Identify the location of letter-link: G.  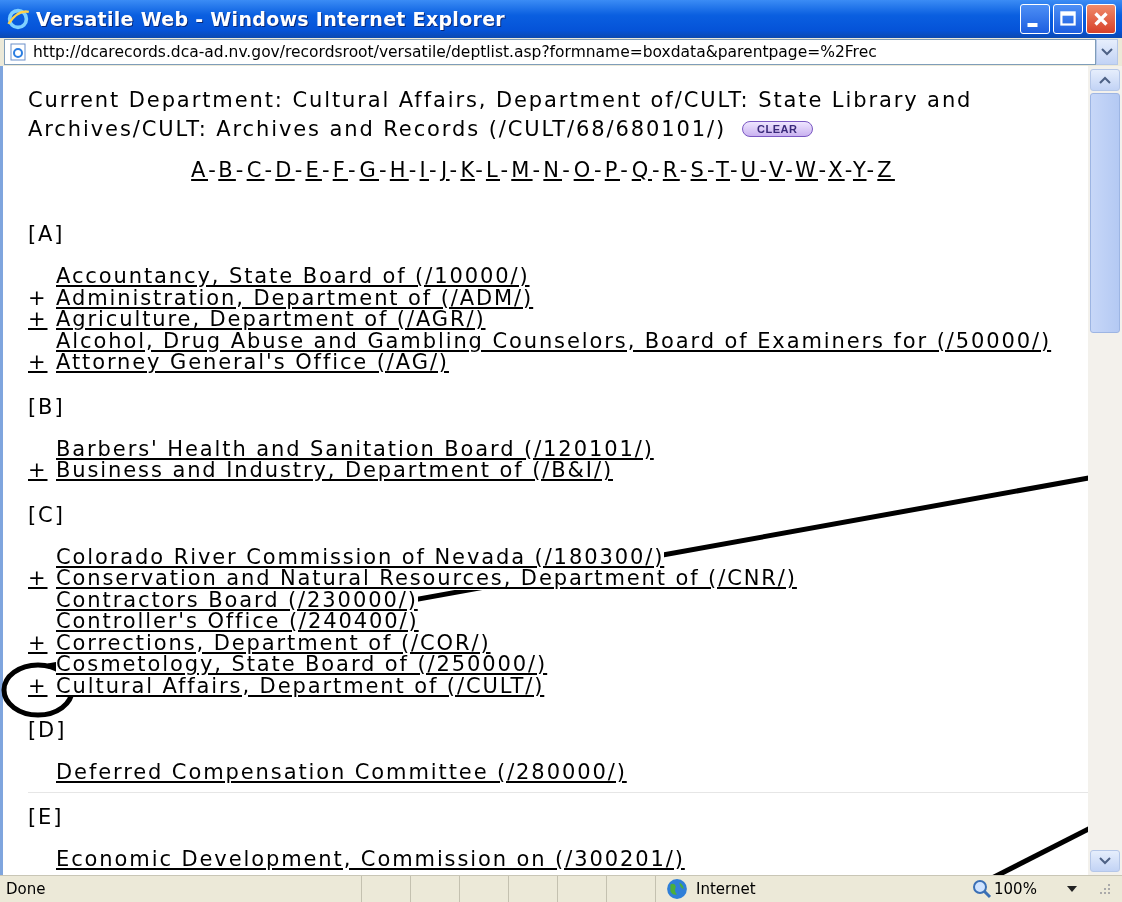
(369, 170).